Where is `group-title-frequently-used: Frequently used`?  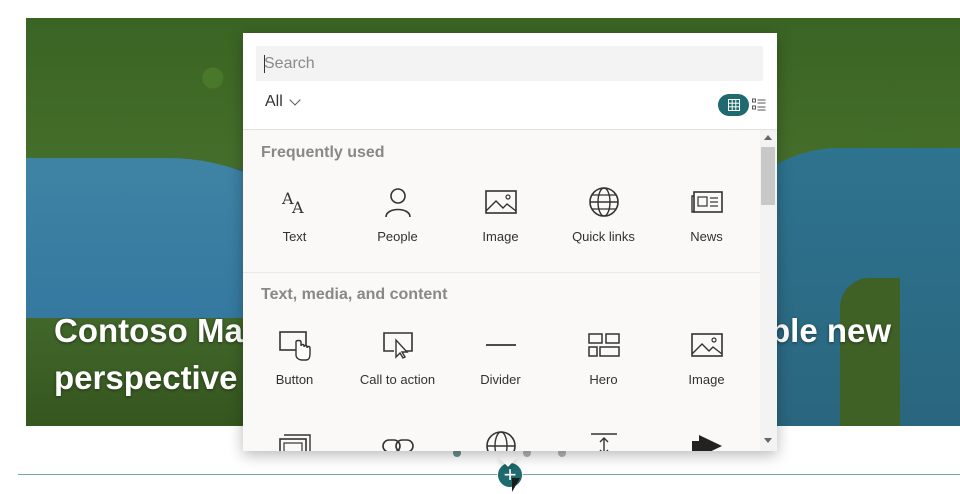 group-title-frequently-used: Frequently used is located at coordinates (323, 152).